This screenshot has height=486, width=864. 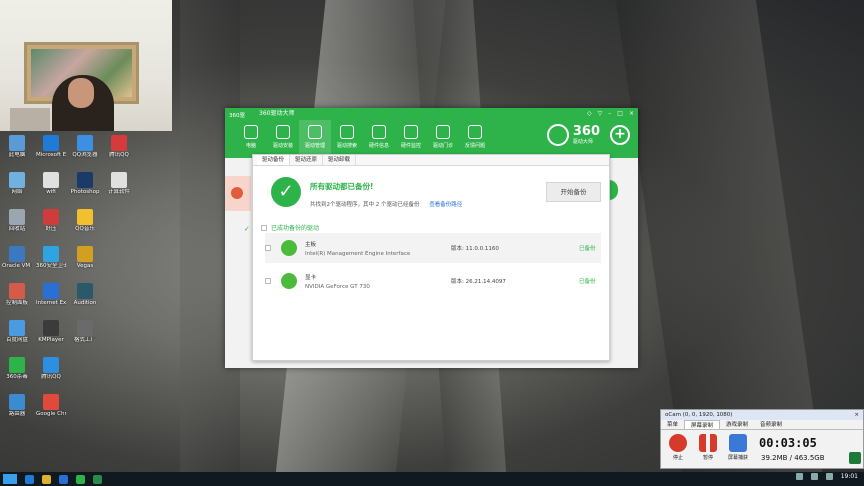 I want to click on desktop-icon: QQ音乐, so click(x=85, y=221).